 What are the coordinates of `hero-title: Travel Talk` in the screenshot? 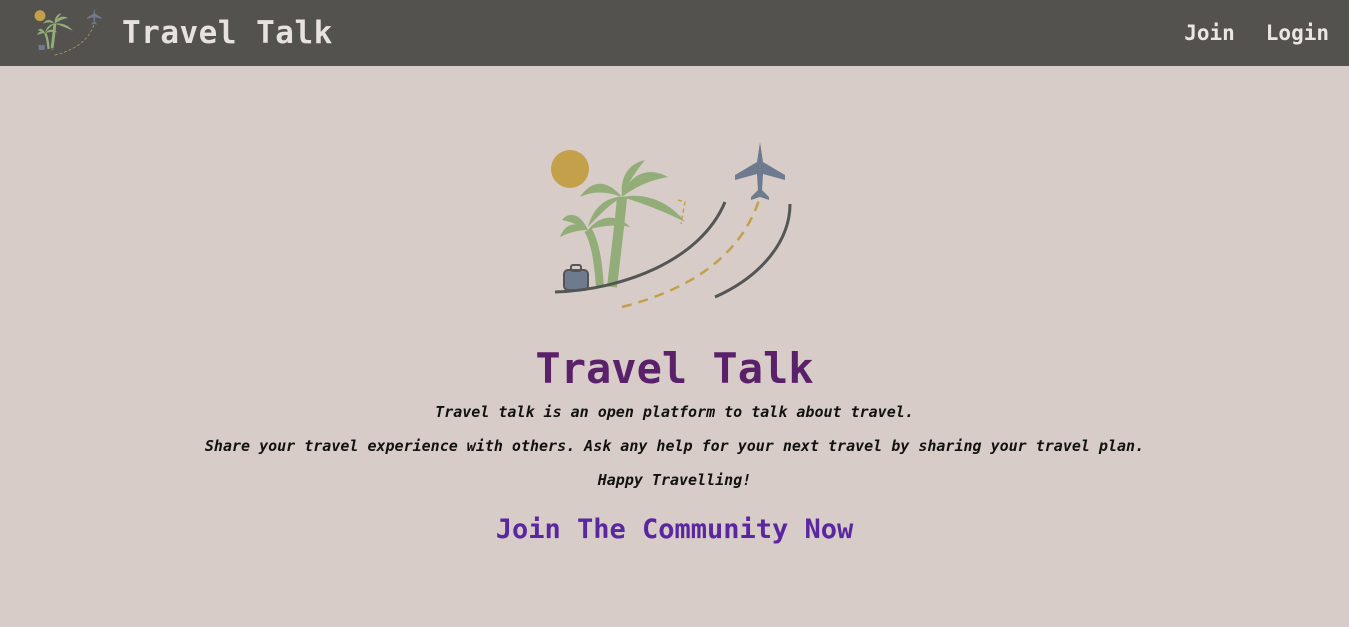 It's located at (674, 368).